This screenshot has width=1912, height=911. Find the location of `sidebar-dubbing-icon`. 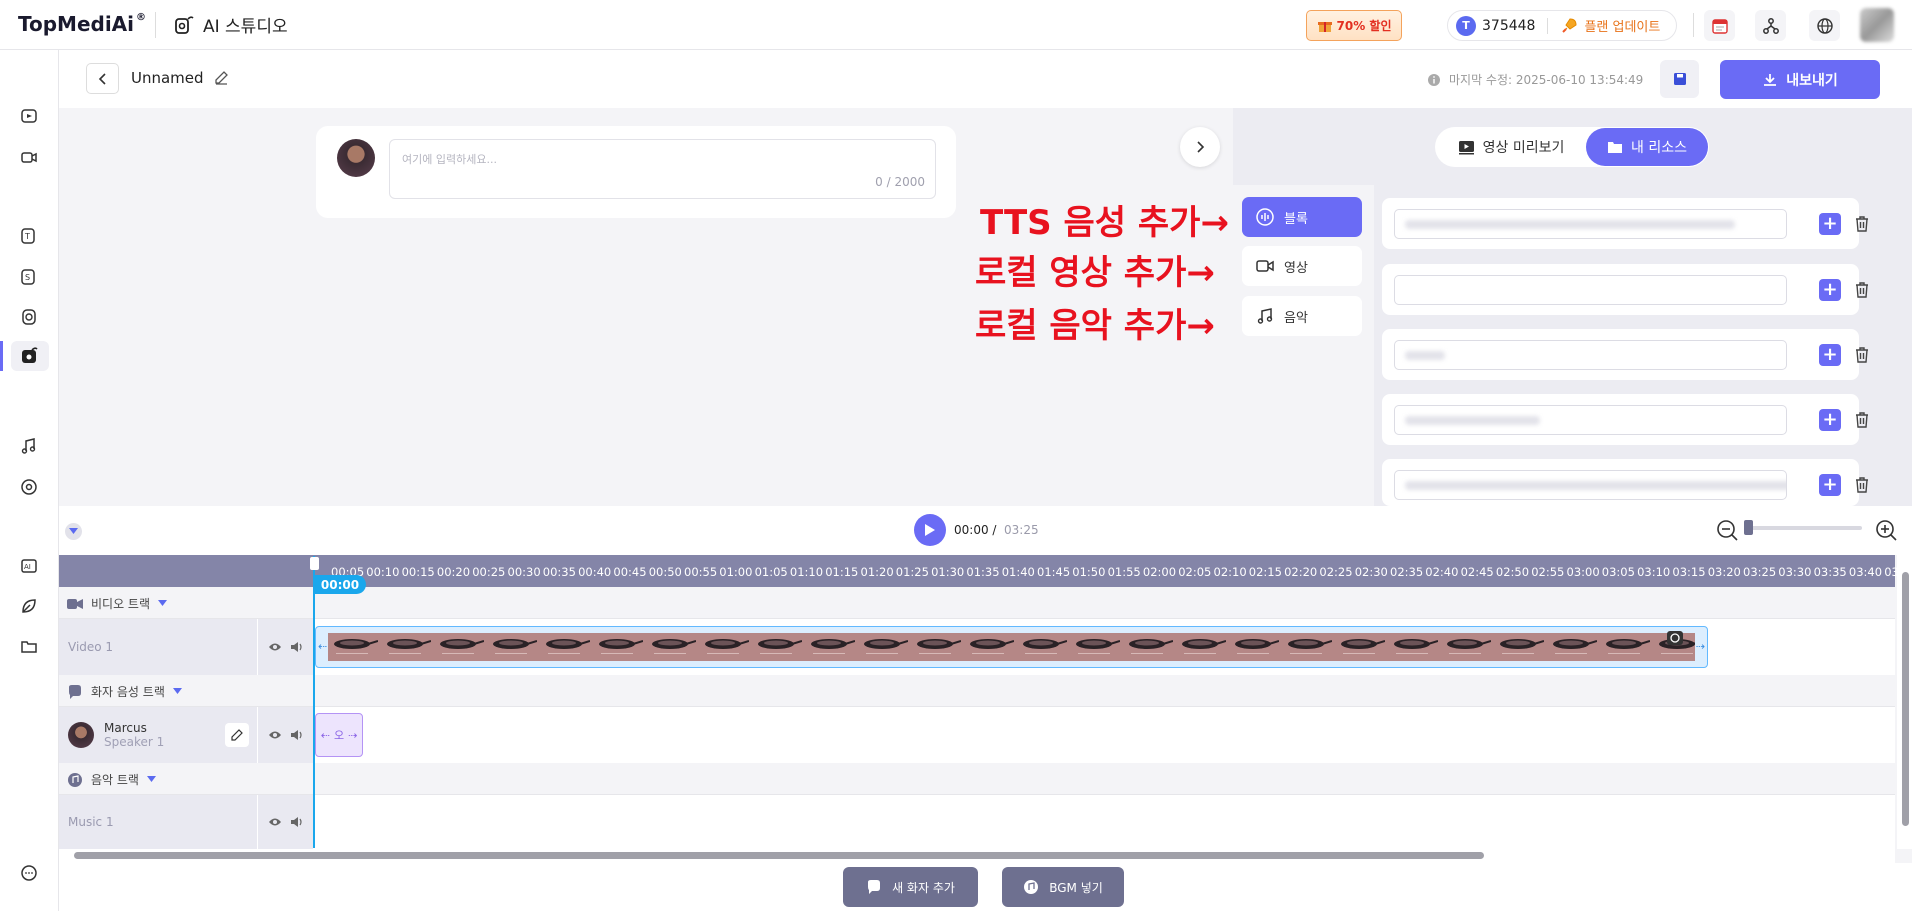

sidebar-dubbing-icon is located at coordinates (29, 317).